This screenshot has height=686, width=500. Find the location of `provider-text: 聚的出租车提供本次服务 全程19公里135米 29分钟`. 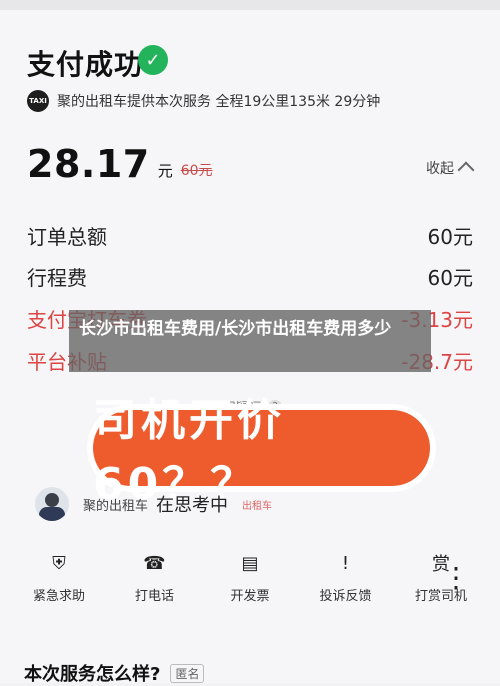

provider-text: 聚的出租车提供本次服务 全程19公里135米 29分钟 is located at coordinates (219, 102).